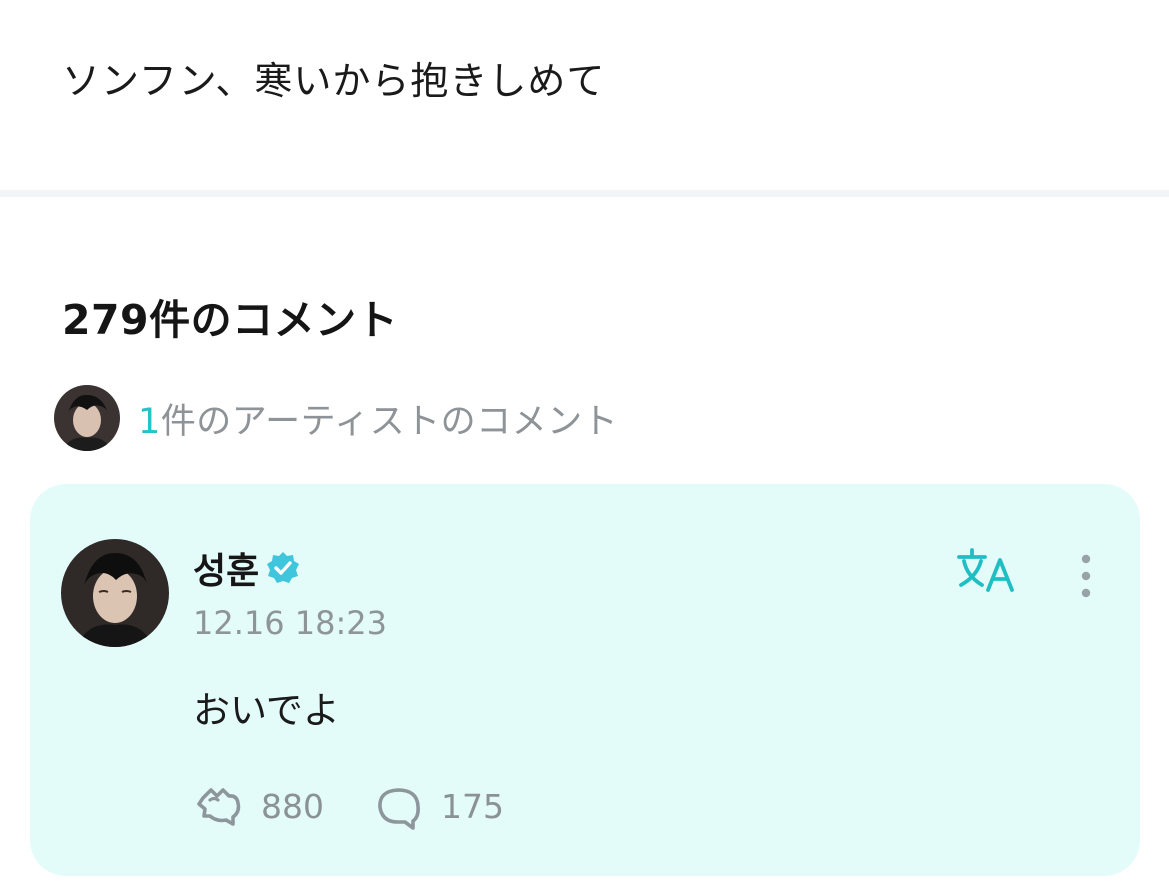 The image size is (1169, 893). I want to click on artist-comments-summary-text: 1件のアーティストのコメント, so click(378, 418).